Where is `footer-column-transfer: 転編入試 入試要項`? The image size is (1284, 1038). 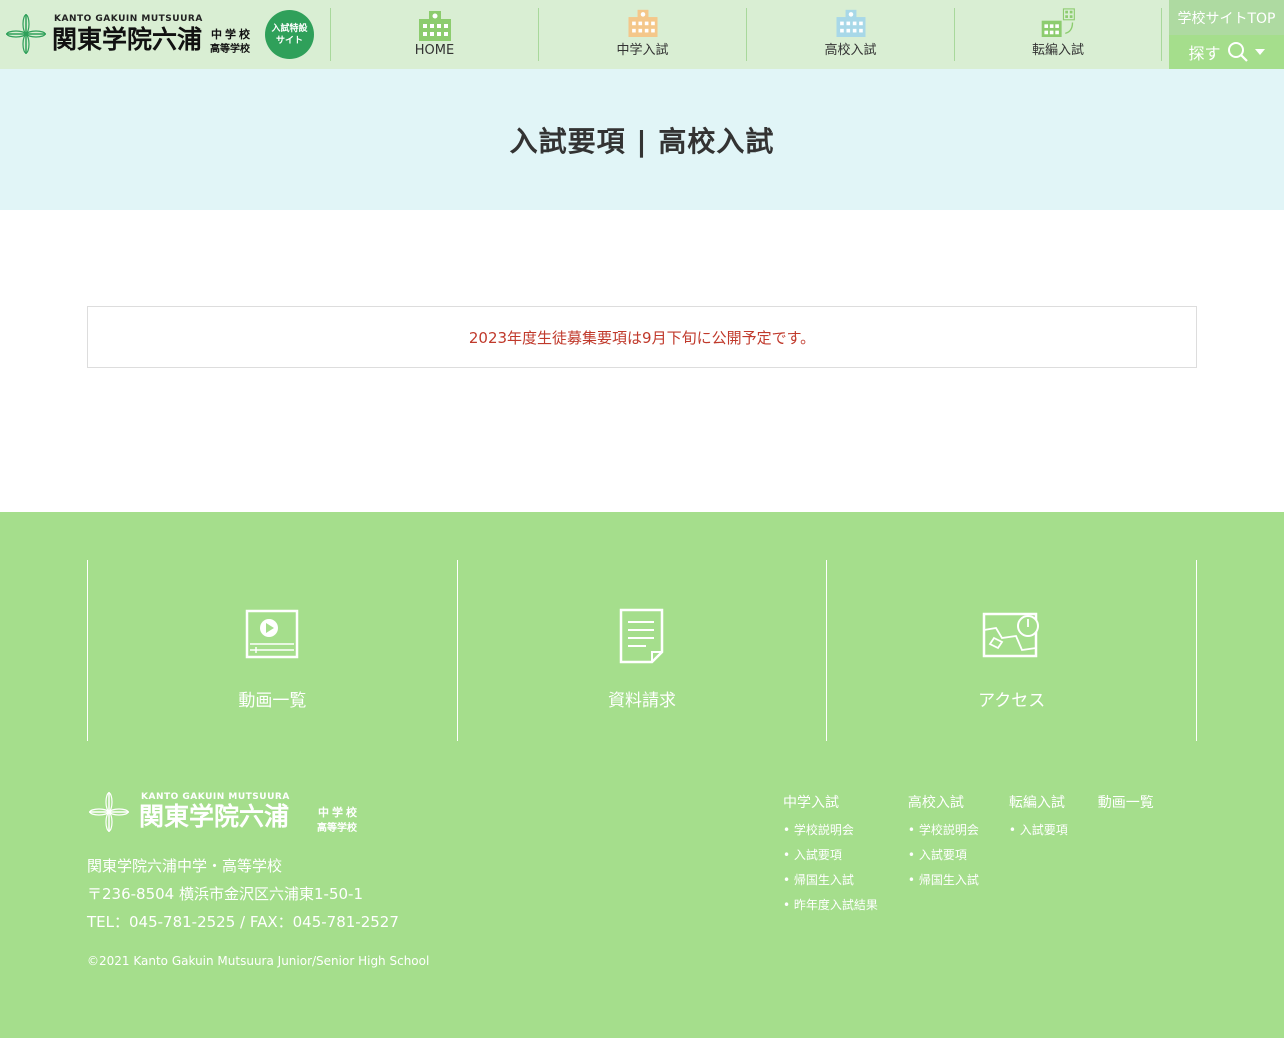 footer-column-transfer: 転編入試 入試要項 is located at coordinates (1038, 855).